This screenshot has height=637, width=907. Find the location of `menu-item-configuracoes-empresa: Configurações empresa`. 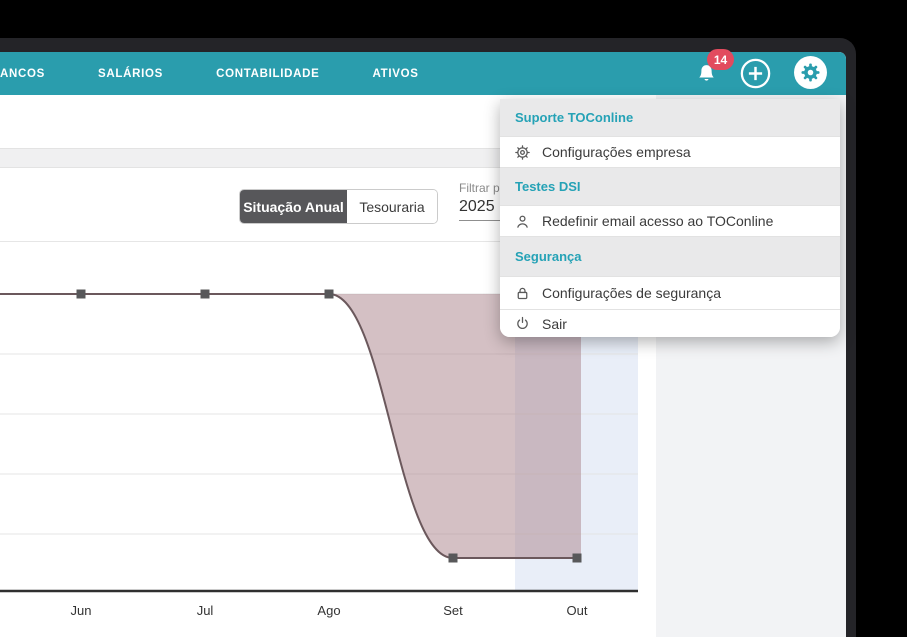

menu-item-configuracoes-empresa: Configurações empresa is located at coordinates (670, 152).